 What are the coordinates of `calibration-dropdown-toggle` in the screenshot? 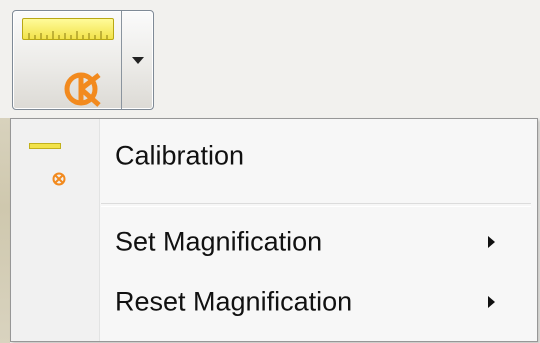 It's located at (137, 60).